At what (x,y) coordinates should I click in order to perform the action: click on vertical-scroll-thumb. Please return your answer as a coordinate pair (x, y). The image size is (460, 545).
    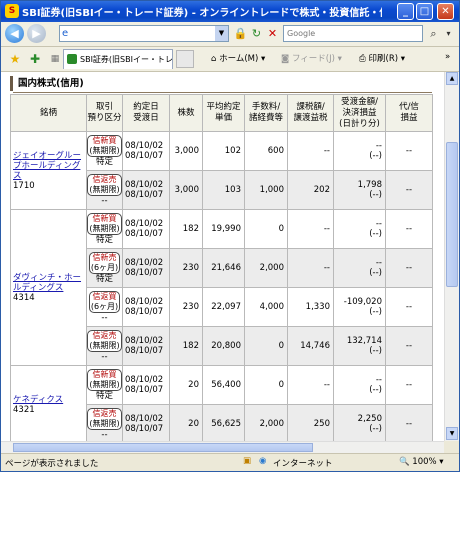
    Looking at the image, I should click on (452, 214).